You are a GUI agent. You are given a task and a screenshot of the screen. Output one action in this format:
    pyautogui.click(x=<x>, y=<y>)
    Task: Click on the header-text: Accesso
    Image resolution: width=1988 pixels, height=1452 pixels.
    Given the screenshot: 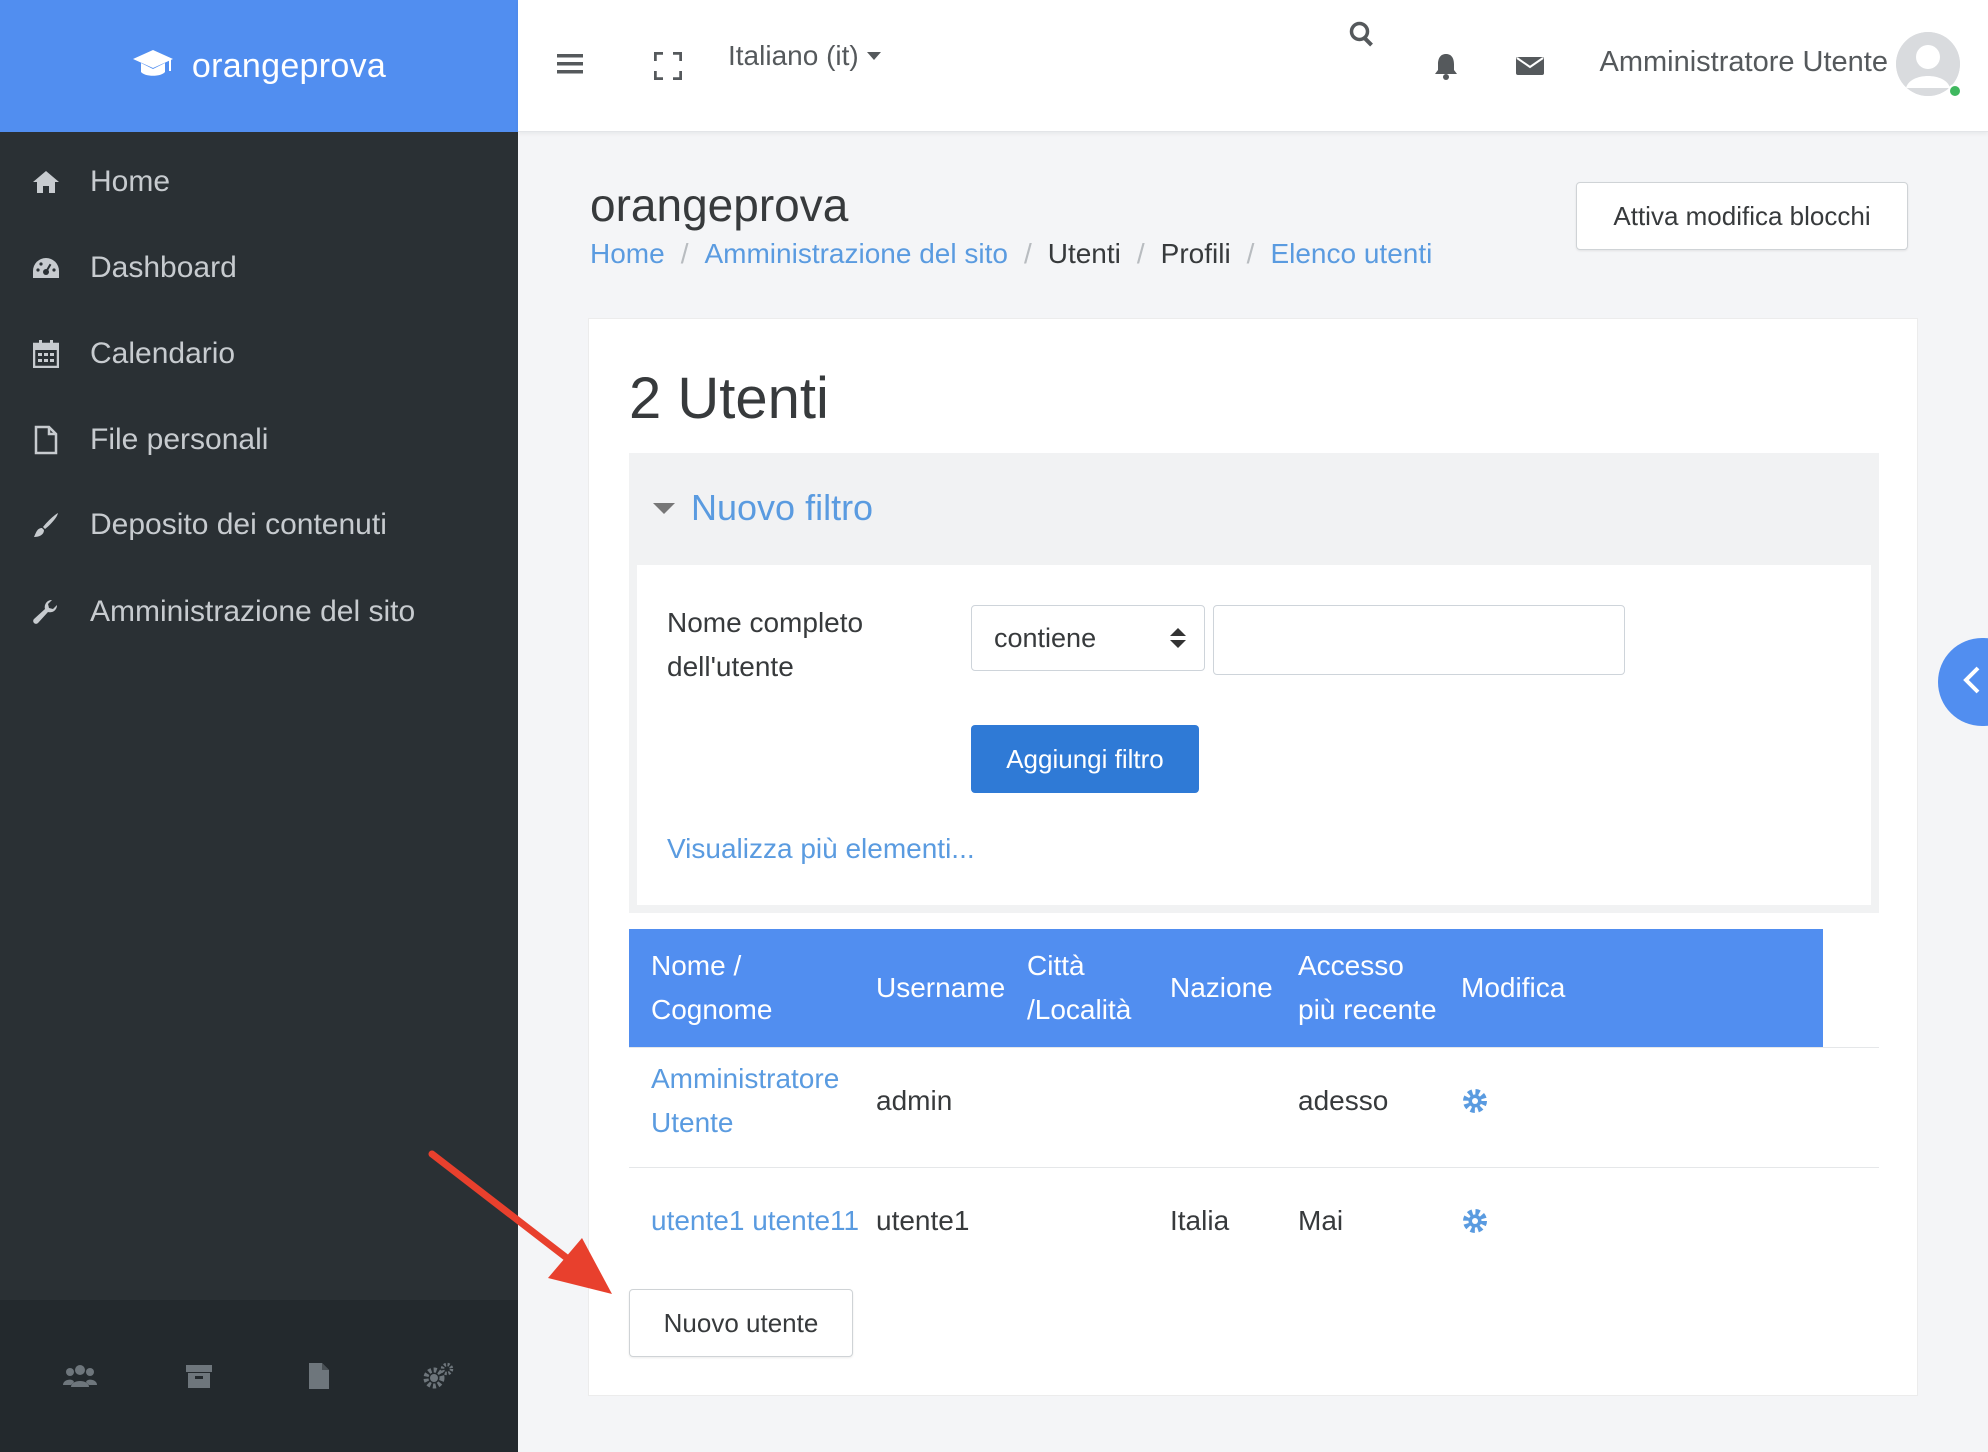 What is the action you would take?
    pyautogui.click(x=1351, y=965)
    